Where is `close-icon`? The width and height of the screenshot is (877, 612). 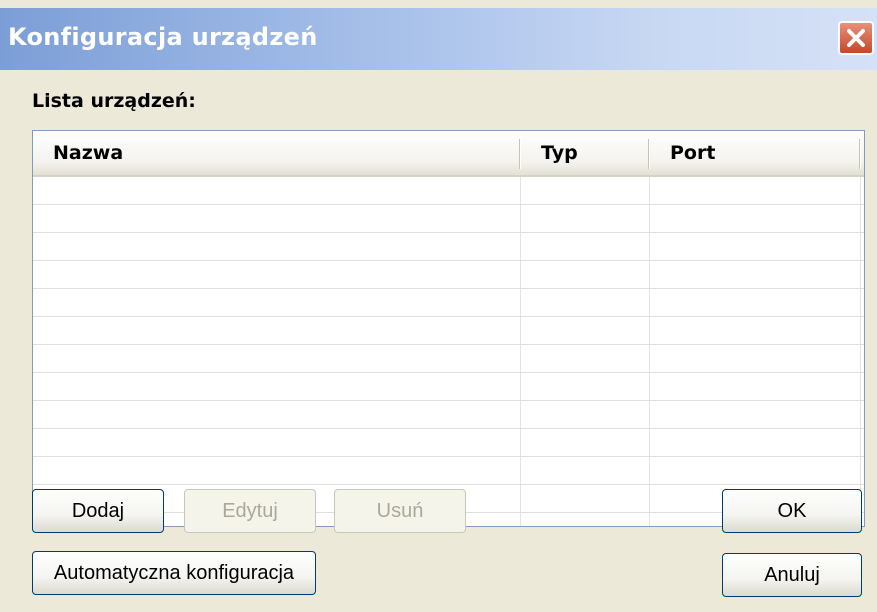
close-icon is located at coordinates (856, 38).